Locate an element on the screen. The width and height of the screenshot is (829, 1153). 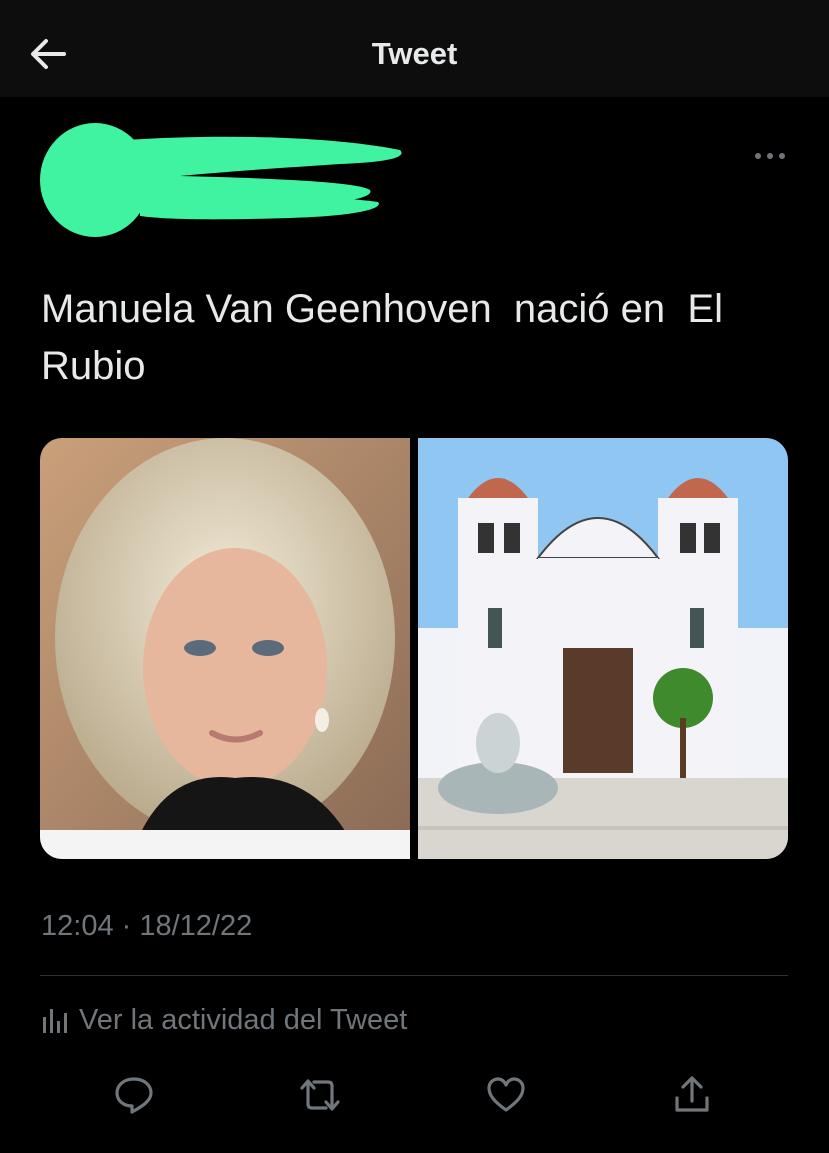
more-icon is located at coordinates (770, 156).